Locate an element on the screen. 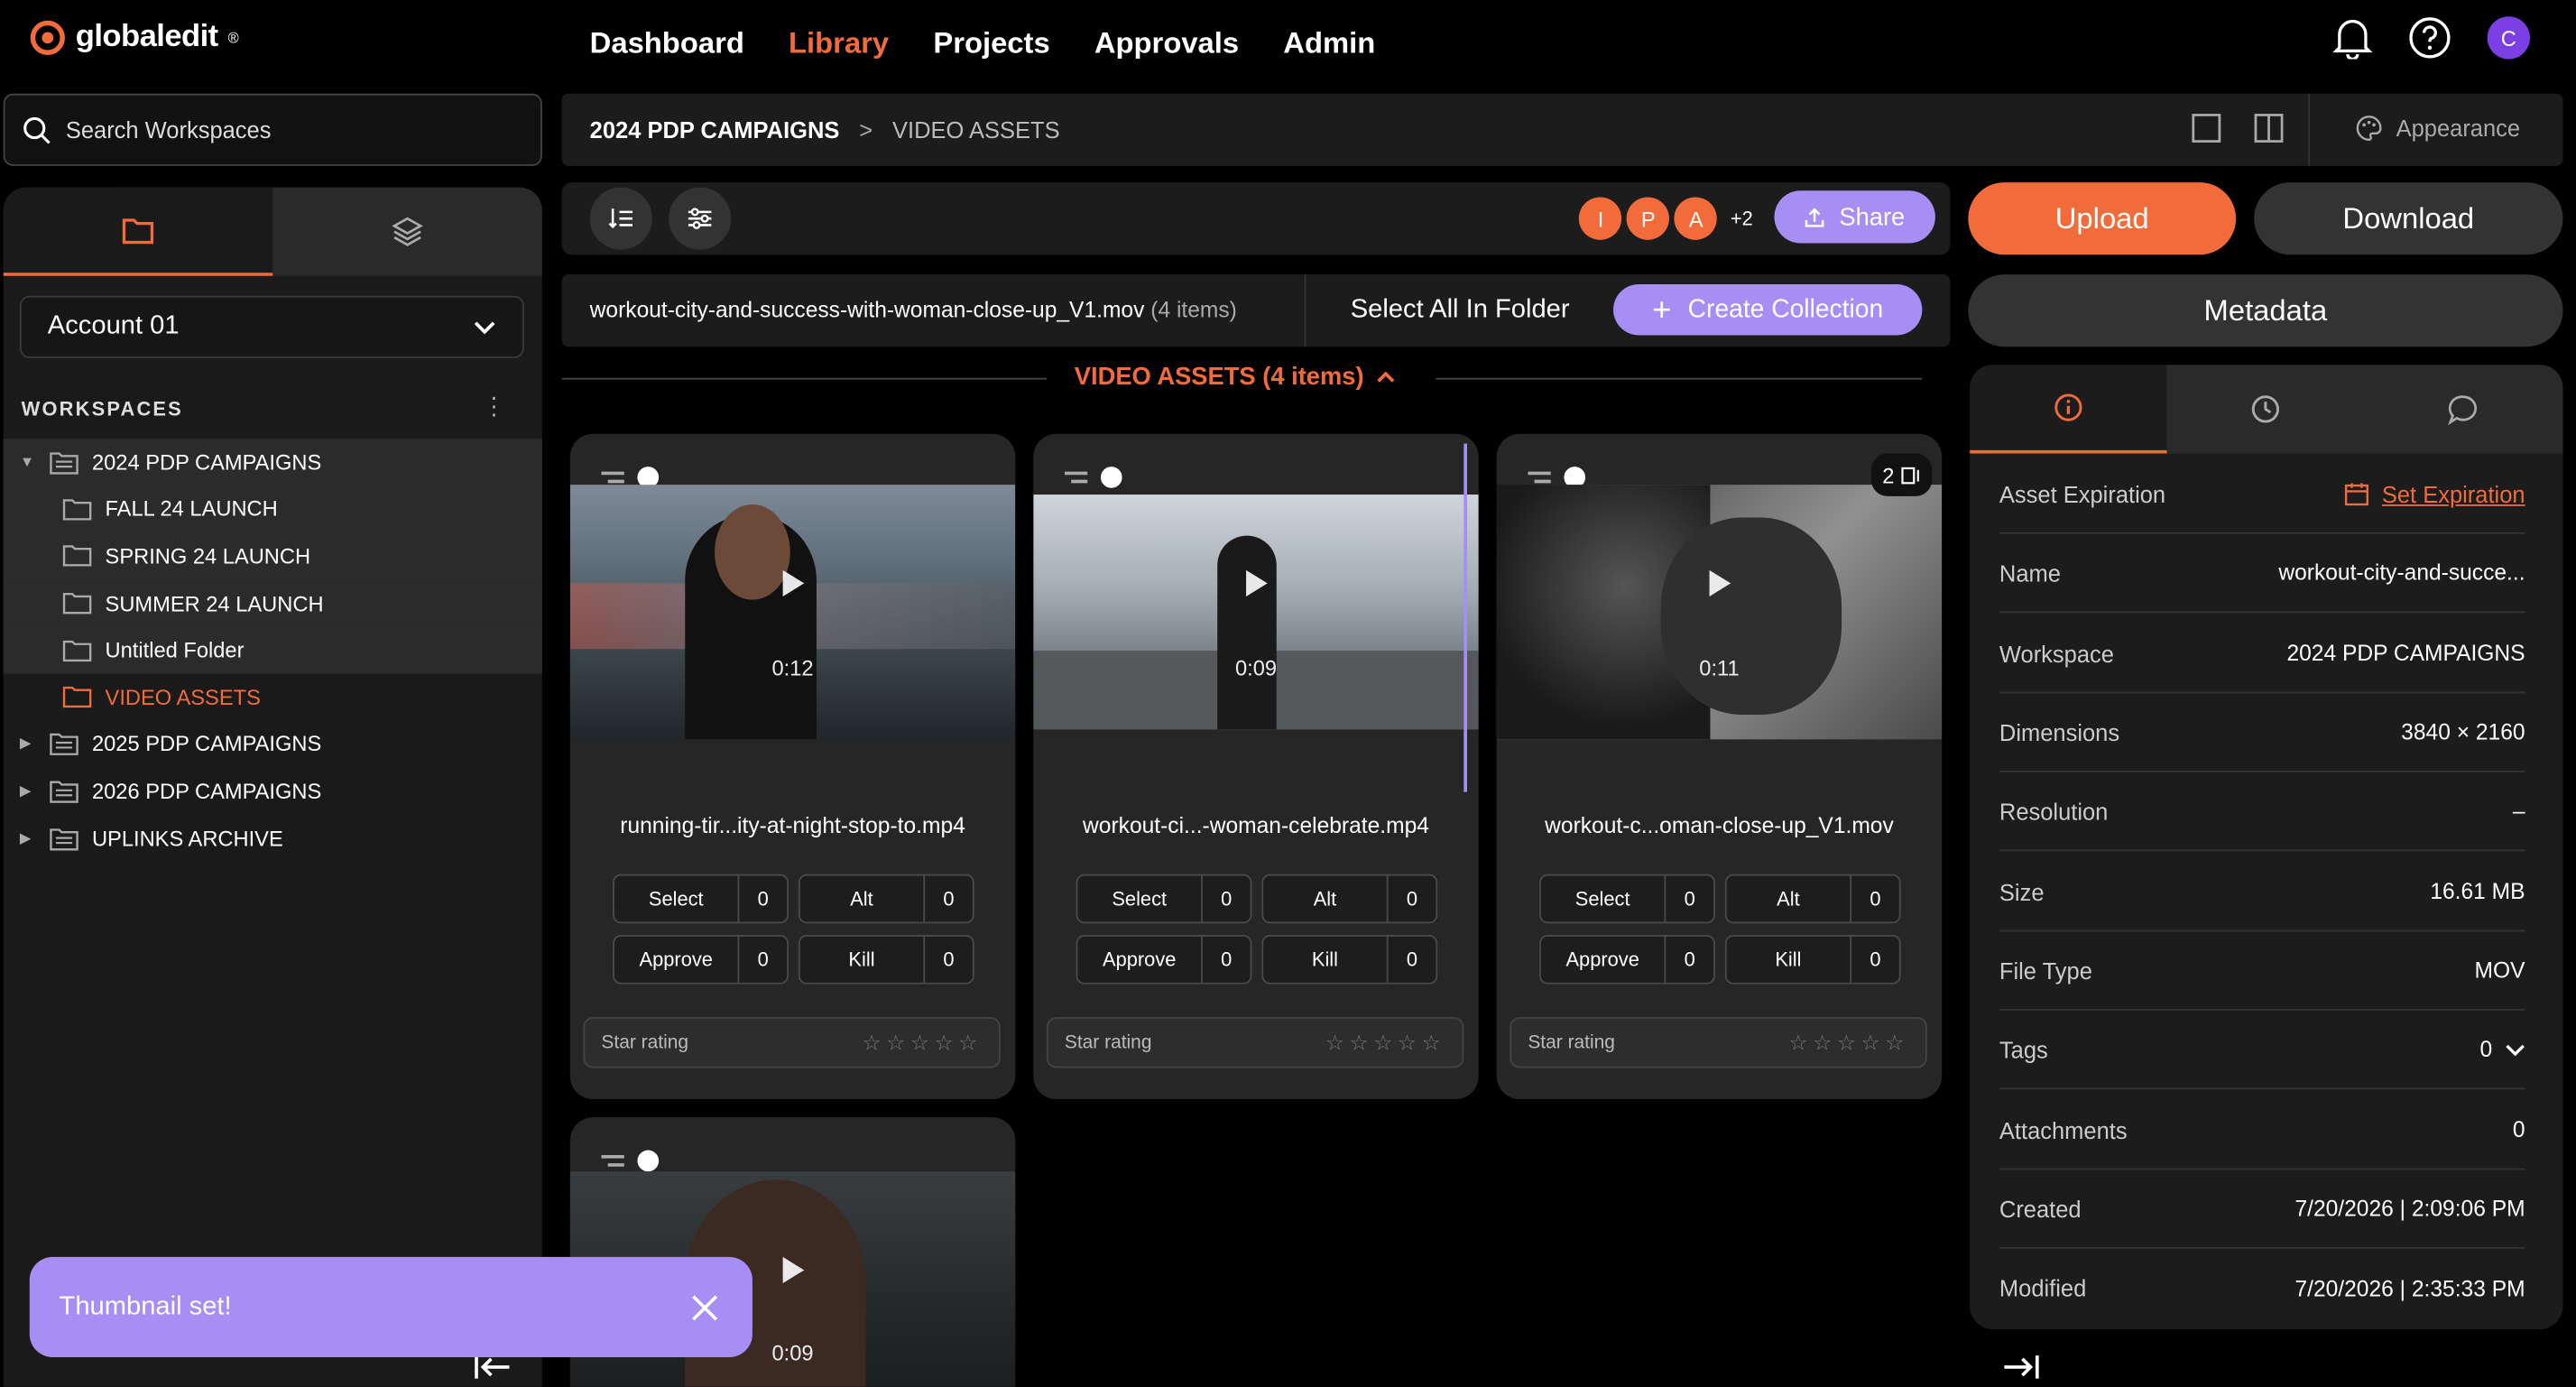  video-thumbnail: 0:12 is located at coordinates (792, 612).